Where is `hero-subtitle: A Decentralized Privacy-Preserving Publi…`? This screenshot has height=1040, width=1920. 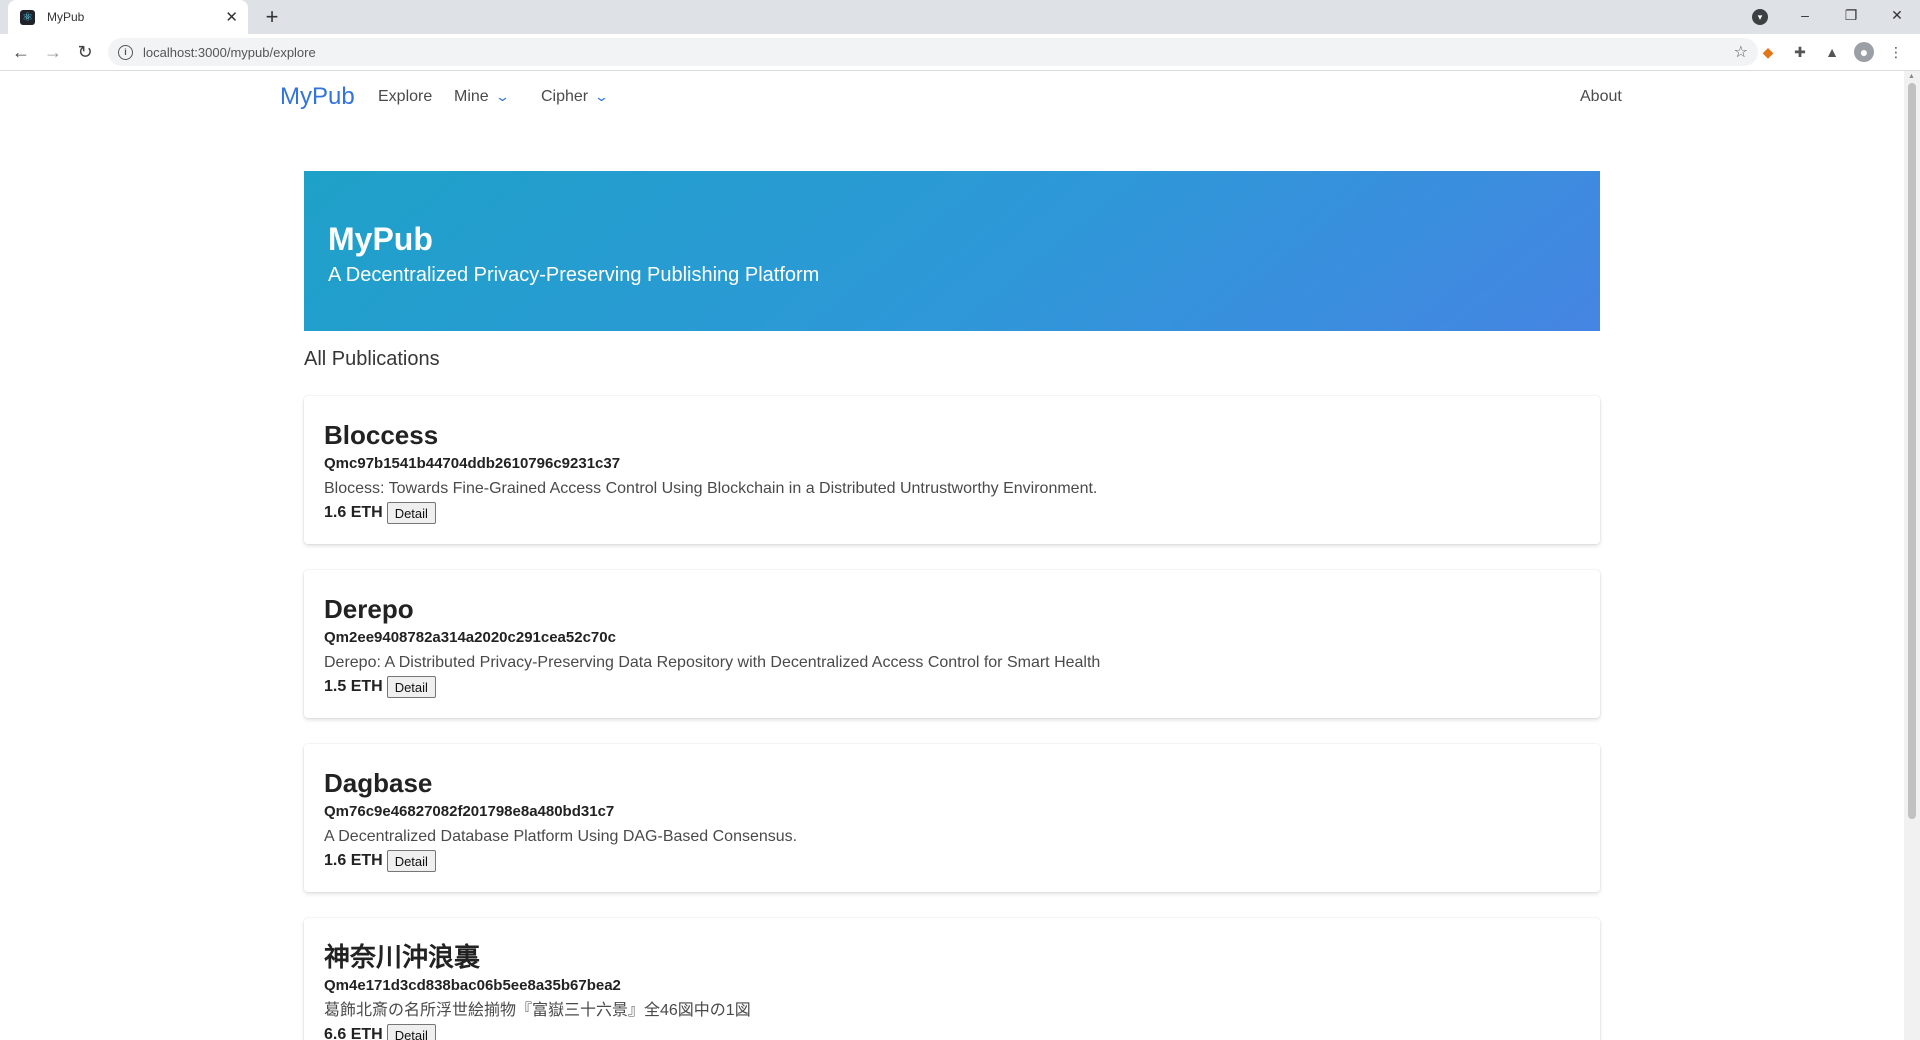
hero-subtitle: A Decentralized Privacy-Preserving Publi… is located at coordinates (574, 275).